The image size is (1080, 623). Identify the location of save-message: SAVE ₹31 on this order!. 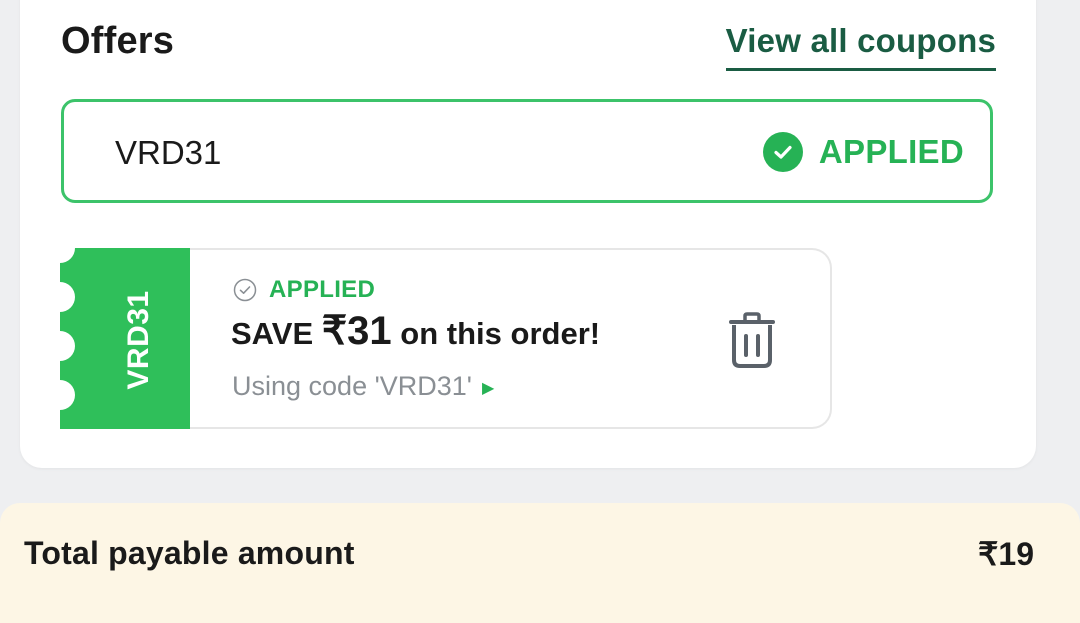
(415, 331).